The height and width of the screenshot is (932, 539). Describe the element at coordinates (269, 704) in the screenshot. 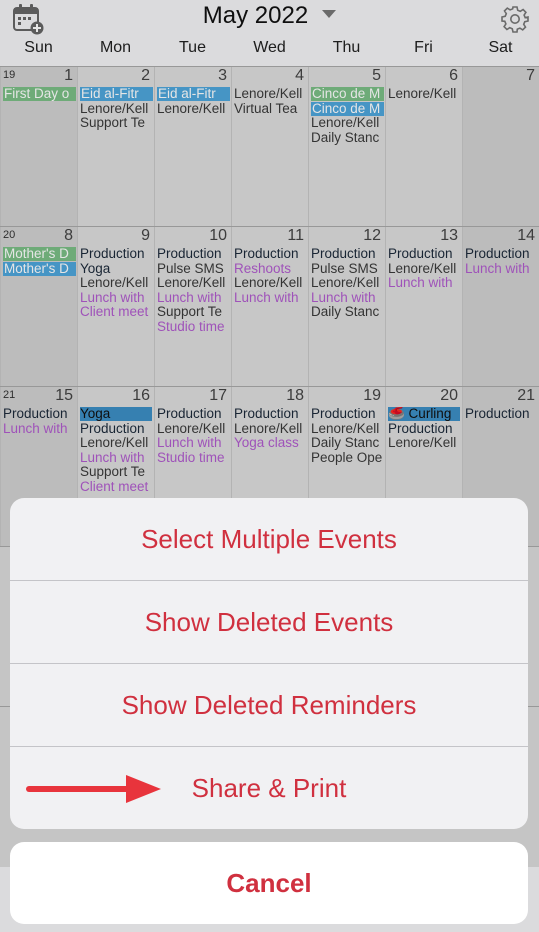

I see `show-deleted-reminders-button: Show Deleted Reminders` at that location.